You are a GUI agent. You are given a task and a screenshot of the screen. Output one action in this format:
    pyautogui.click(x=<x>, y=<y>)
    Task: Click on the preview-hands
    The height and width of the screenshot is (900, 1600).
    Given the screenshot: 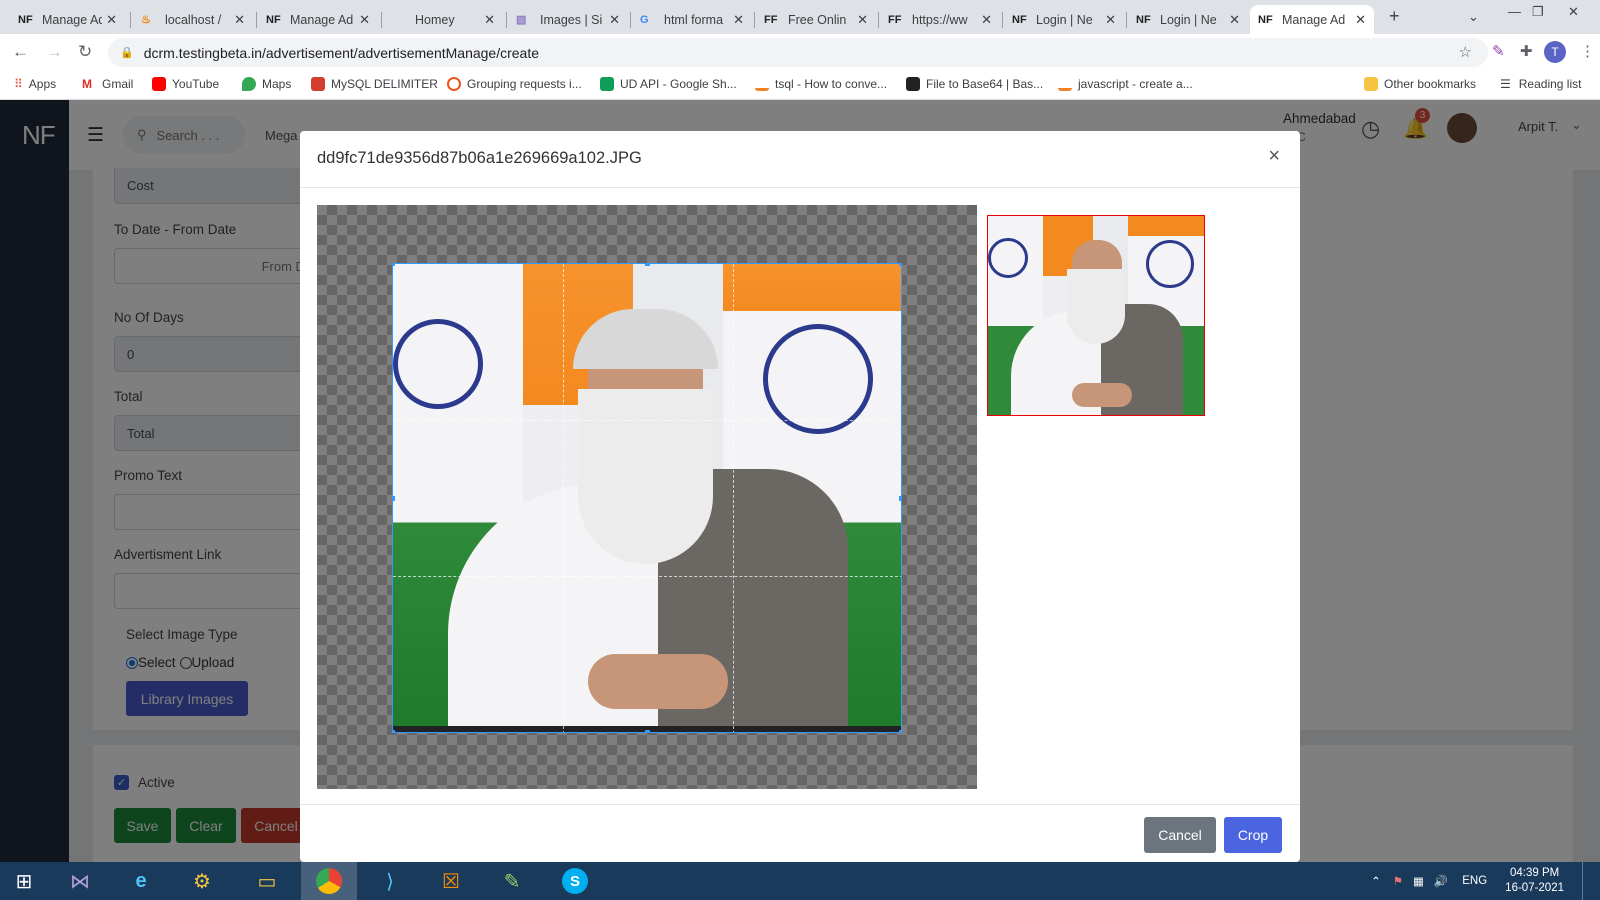 What is the action you would take?
    pyautogui.click(x=1102, y=395)
    